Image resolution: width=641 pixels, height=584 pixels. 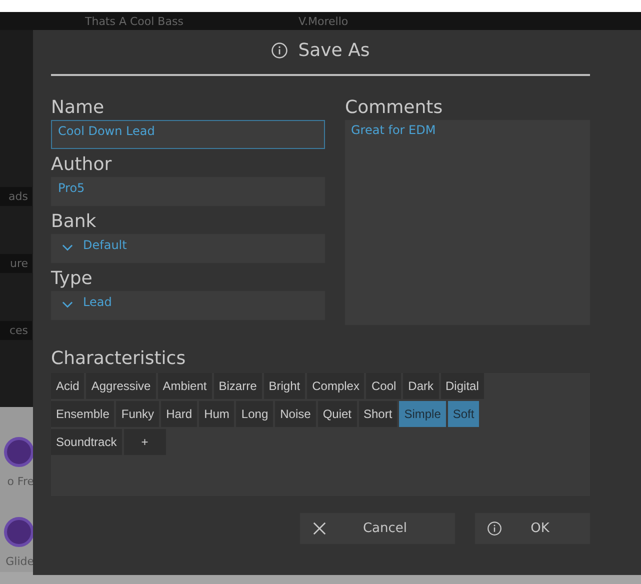 What do you see at coordinates (216, 414) in the screenshot?
I see `tag: Hum` at bounding box center [216, 414].